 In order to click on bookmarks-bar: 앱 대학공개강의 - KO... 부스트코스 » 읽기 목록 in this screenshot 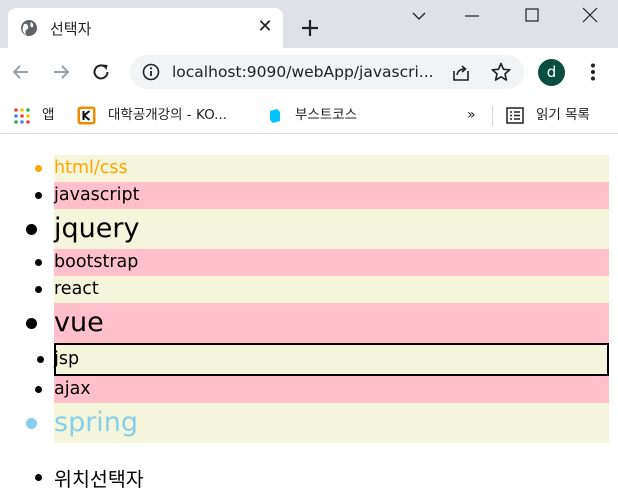, I will do `click(309, 115)`.